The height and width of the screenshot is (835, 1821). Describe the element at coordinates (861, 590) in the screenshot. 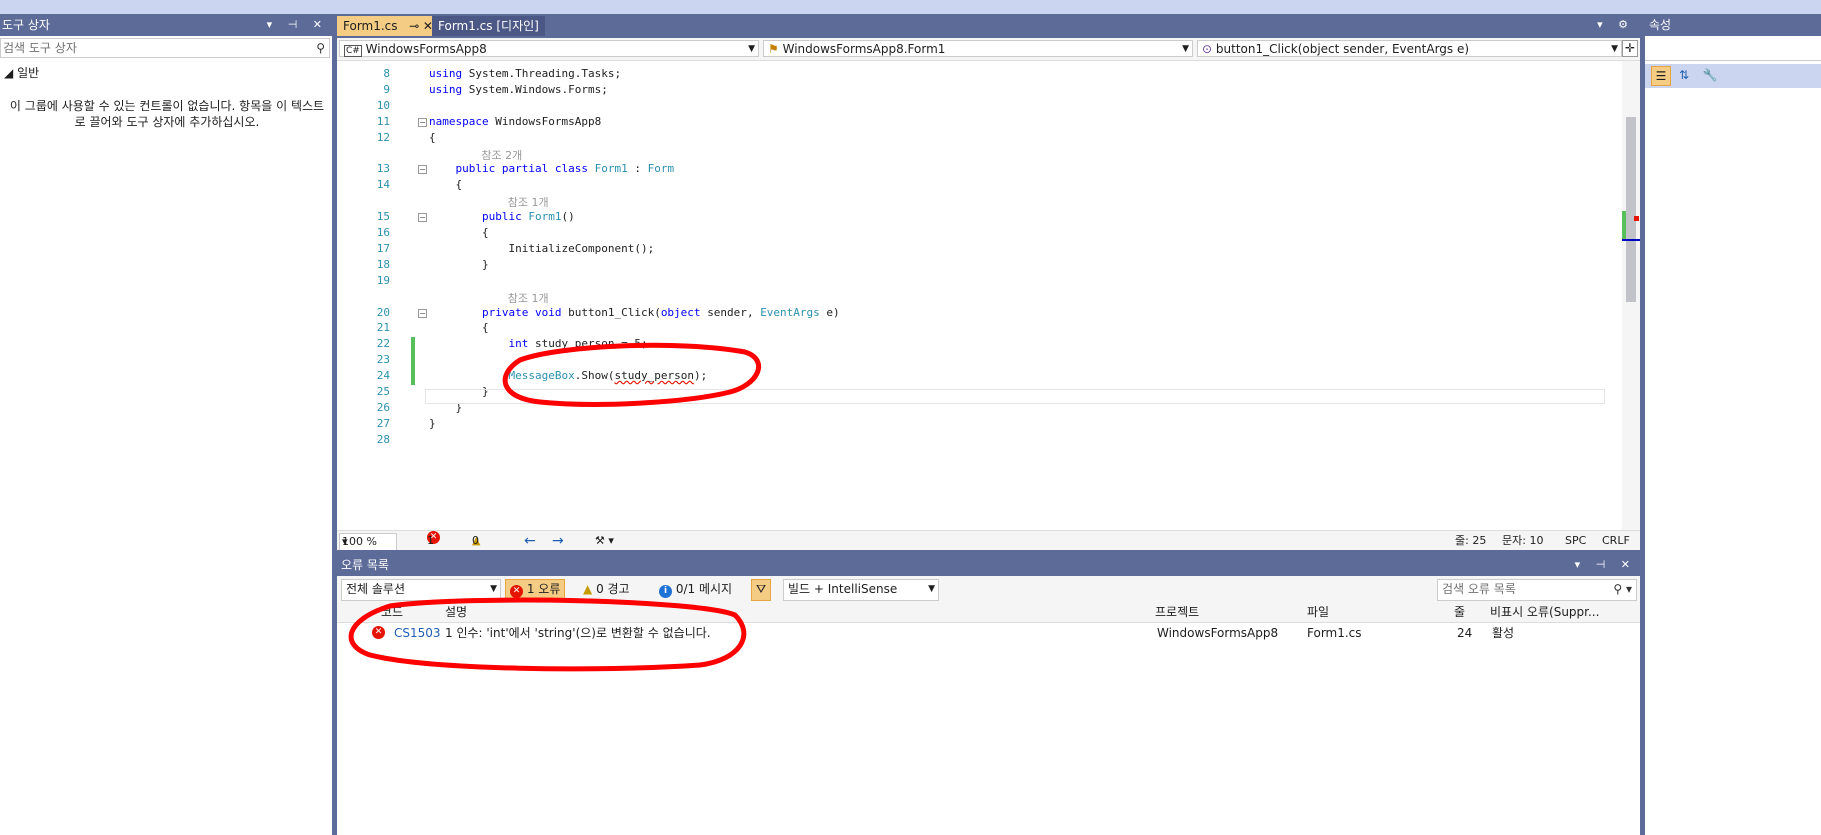

I see `build-filter-dropdown: 빌드 + IntelliSense ▼` at that location.